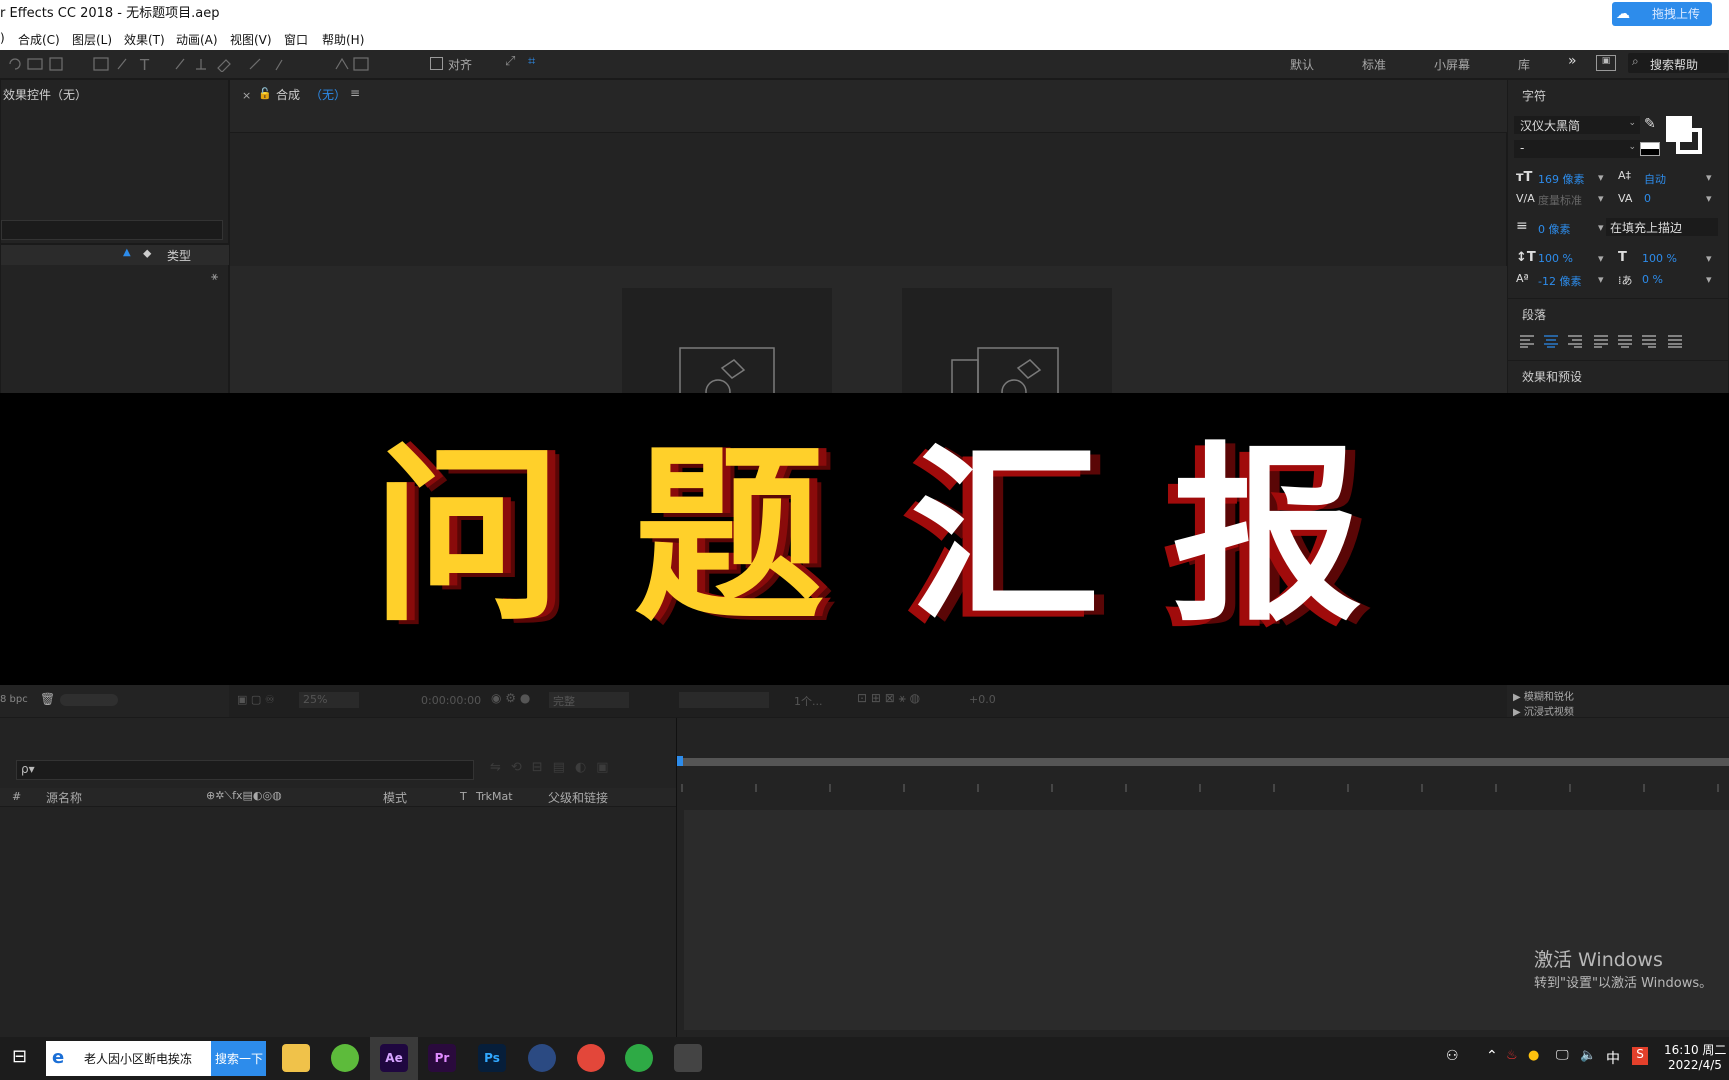  I want to click on thumbnail-slider, so click(89, 700).